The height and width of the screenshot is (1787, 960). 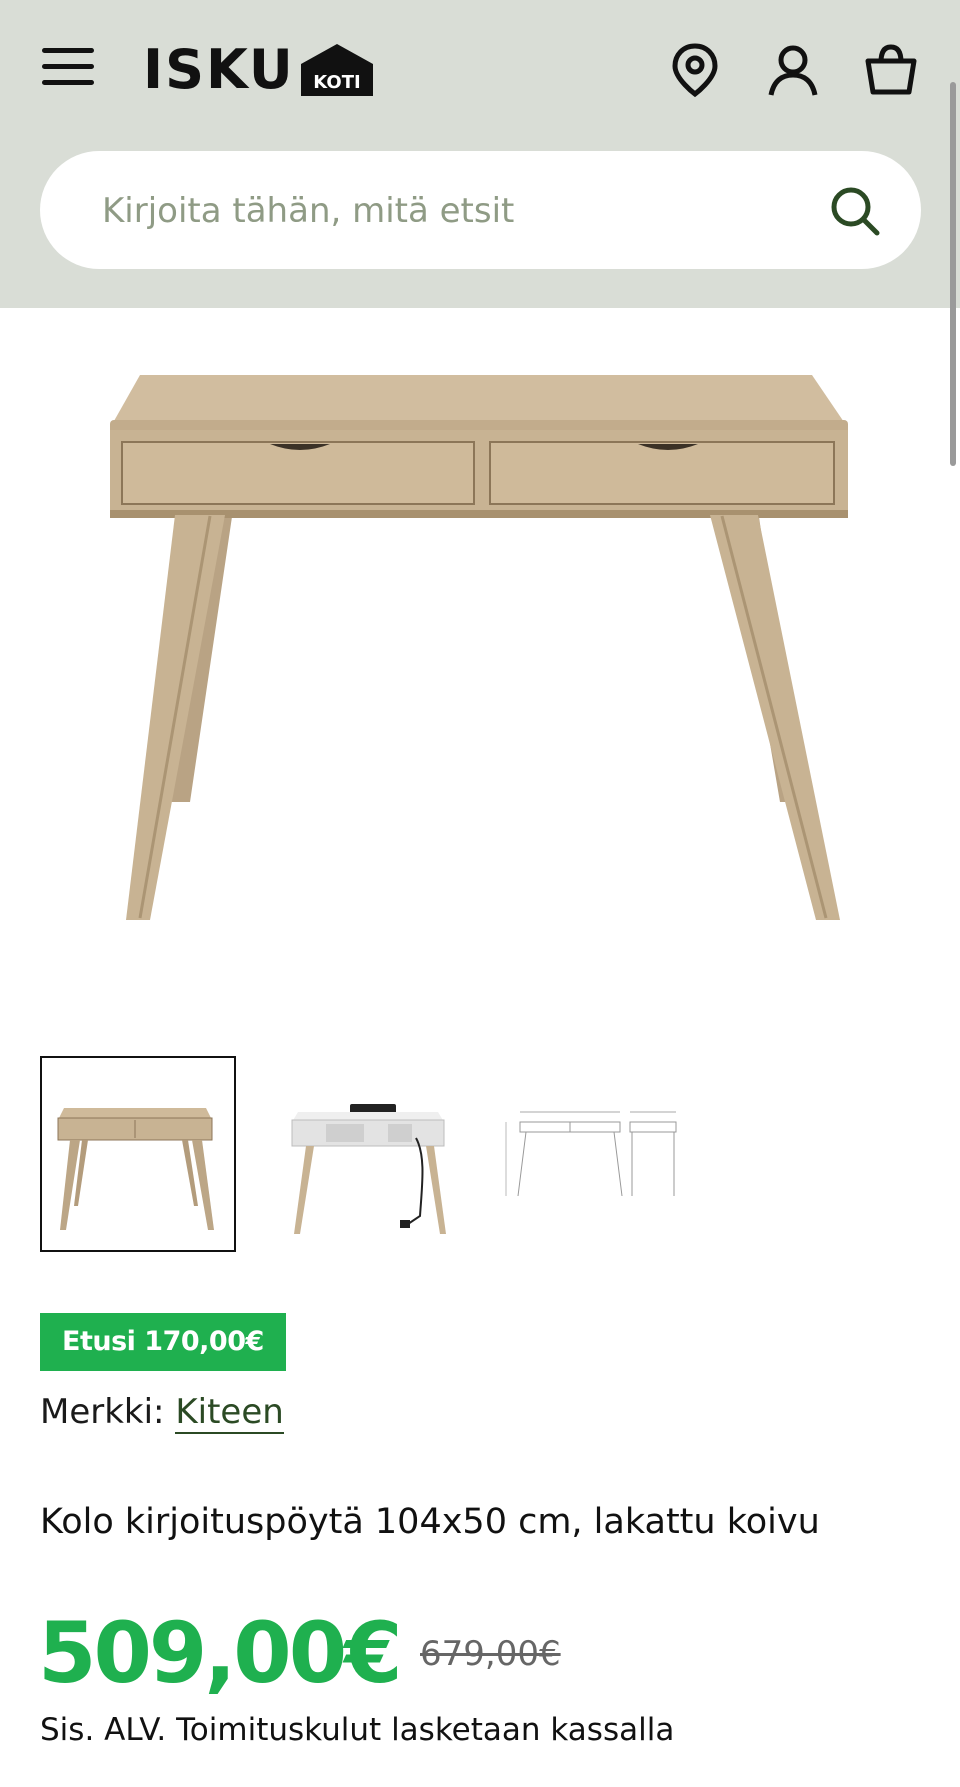 I want to click on menu-icon, so click(x=69, y=66).